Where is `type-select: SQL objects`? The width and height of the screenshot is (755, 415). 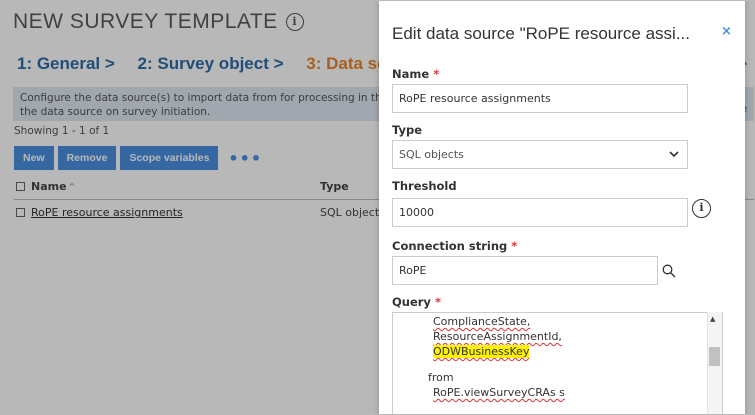 type-select: SQL objects is located at coordinates (540, 154).